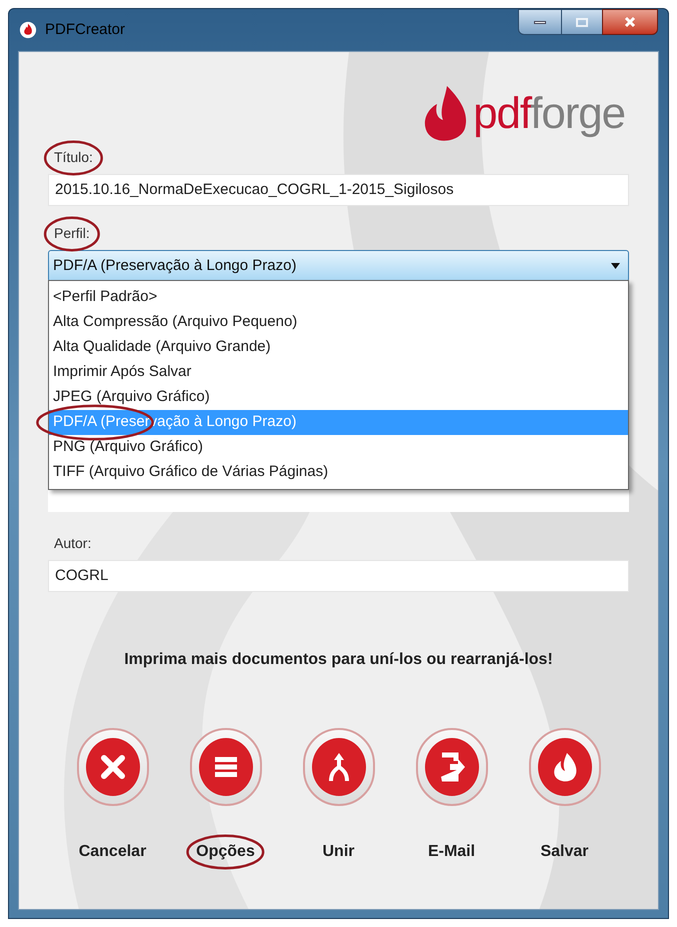 Image resolution: width=677 pixels, height=927 pixels. I want to click on message-text: Imprima mais documentos para uní-los ou rearranjá-los!, so click(338, 660).